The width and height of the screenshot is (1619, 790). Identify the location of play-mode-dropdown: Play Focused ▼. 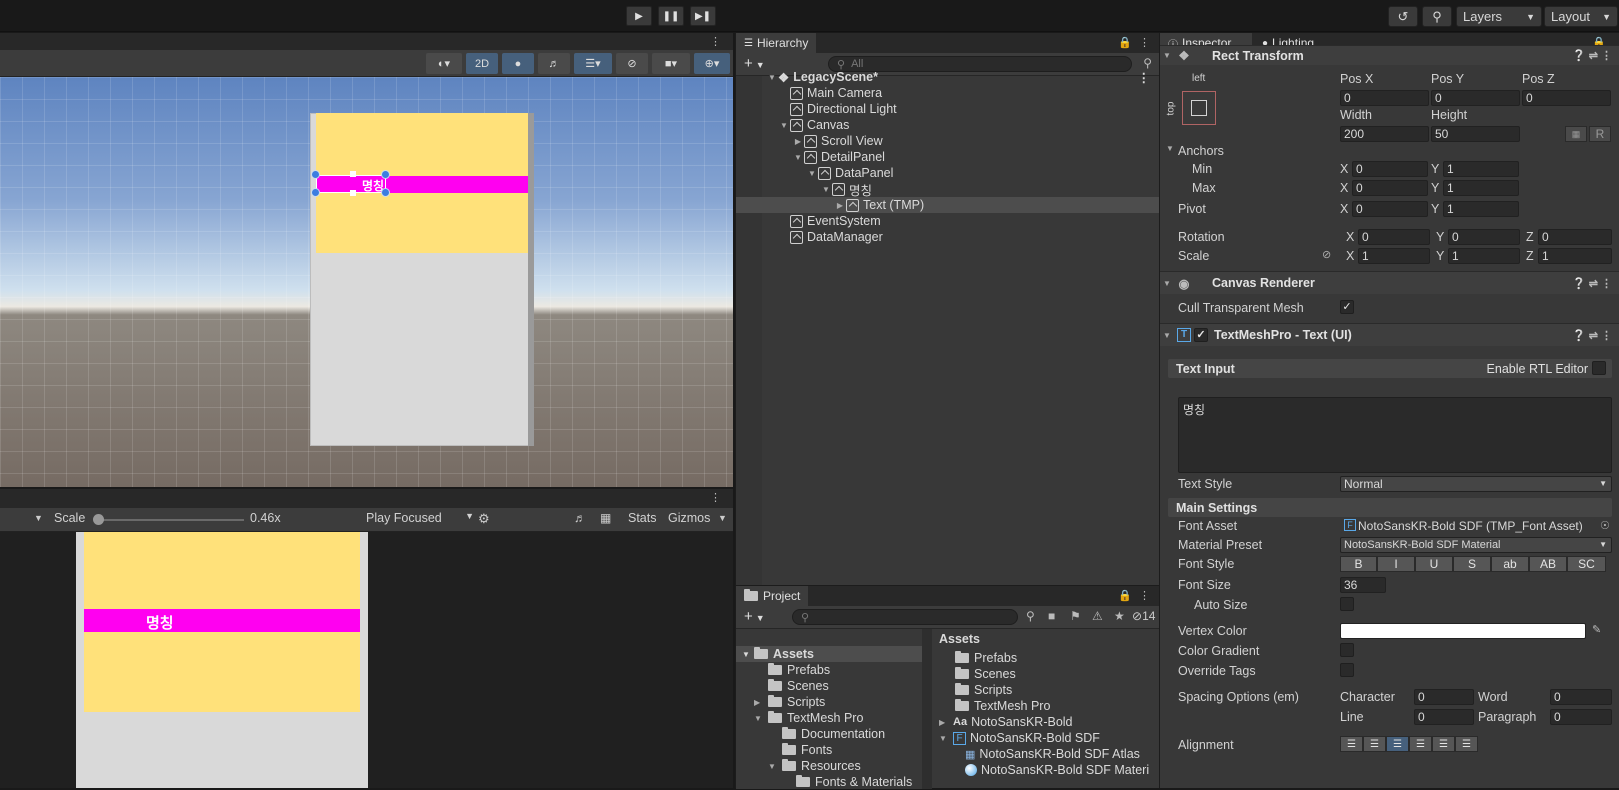
(420, 518).